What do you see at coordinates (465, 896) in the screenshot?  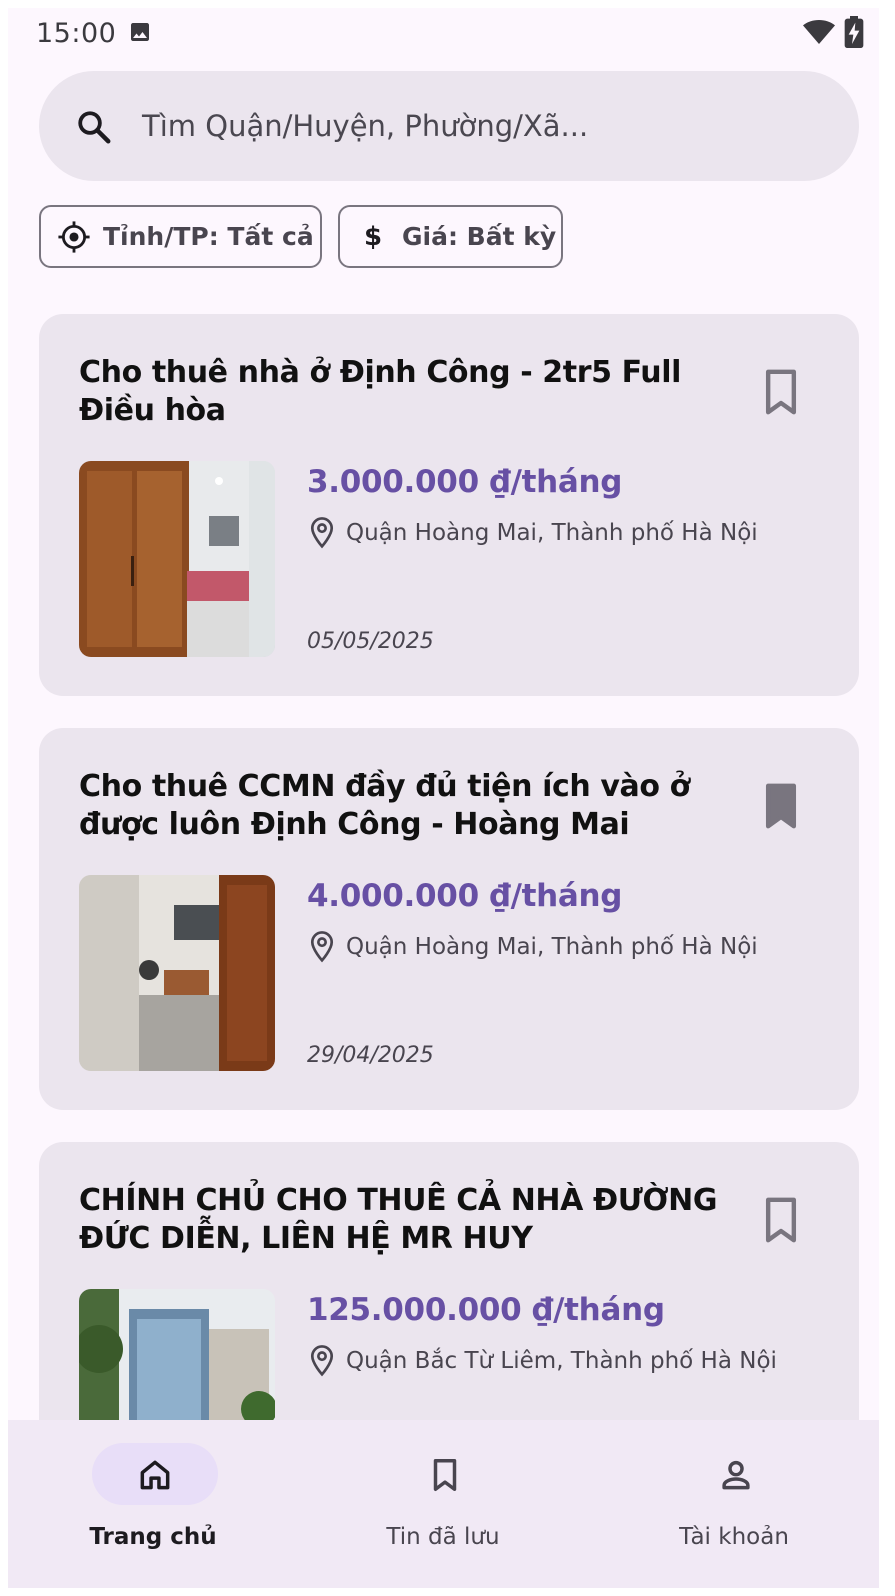 I see `listing-price: 4.000.000 ₫/tháng` at bounding box center [465, 896].